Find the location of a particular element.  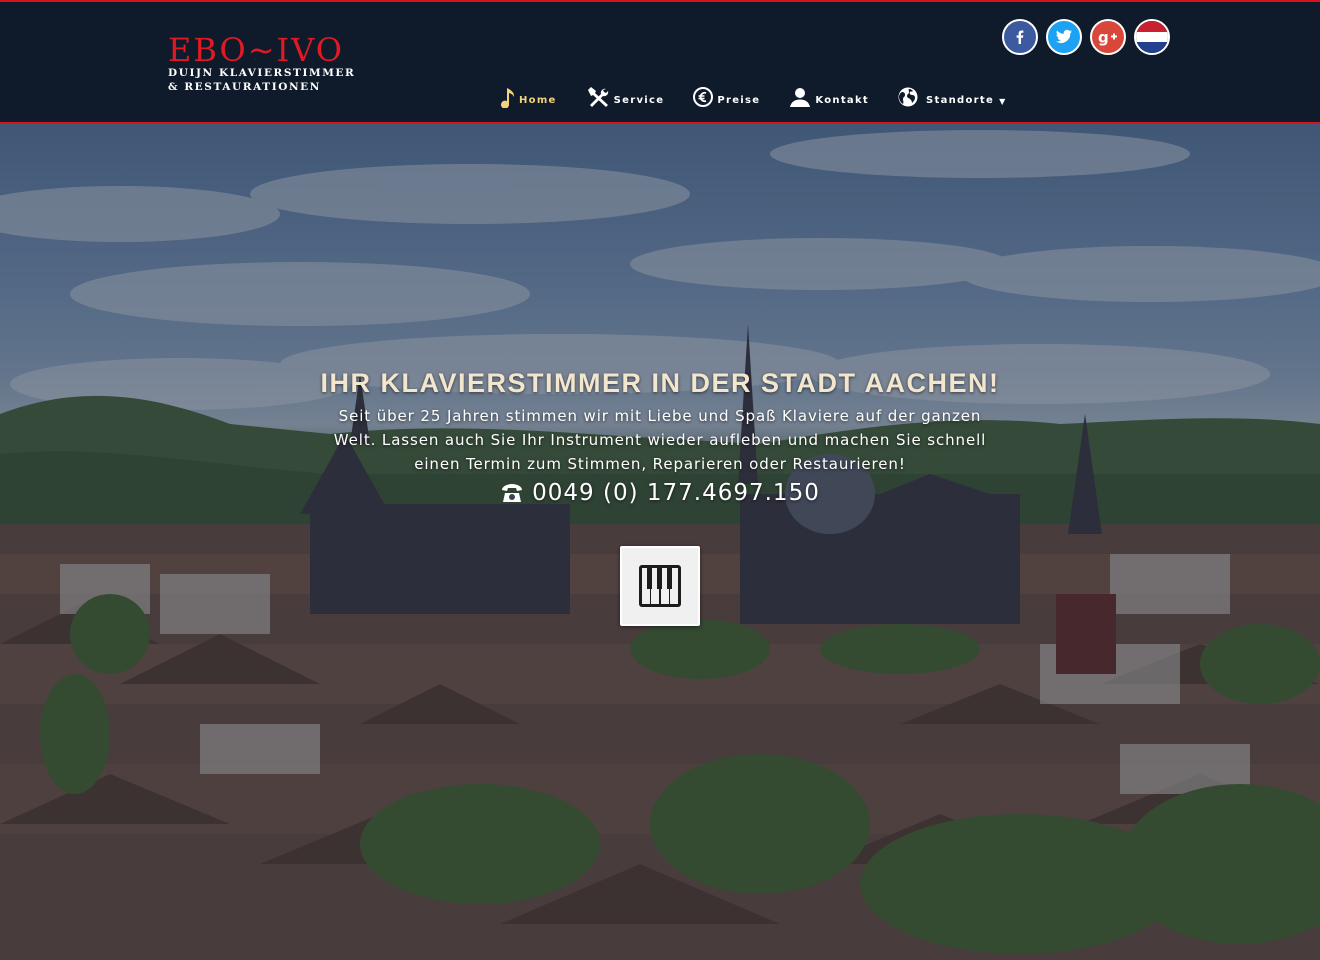

nav-label-standorte: Standorte is located at coordinates (960, 100).